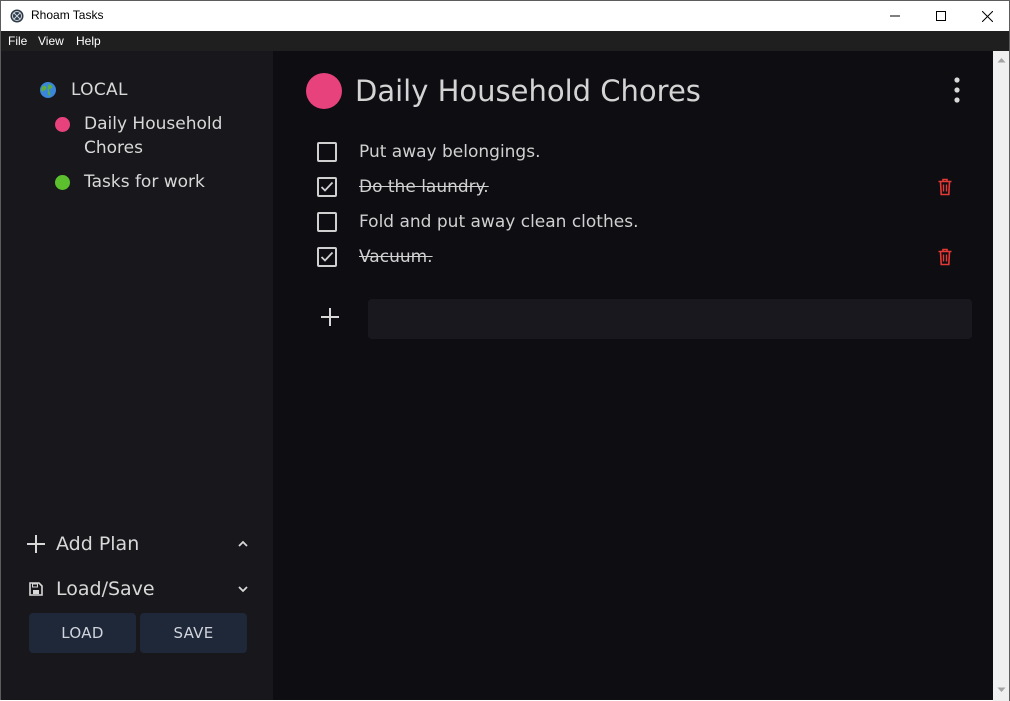 This screenshot has width=1010, height=701. Describe the element at coordinates (67, 15) in the screenshot. I see `window-title: Rhoam Tasks` at that location.